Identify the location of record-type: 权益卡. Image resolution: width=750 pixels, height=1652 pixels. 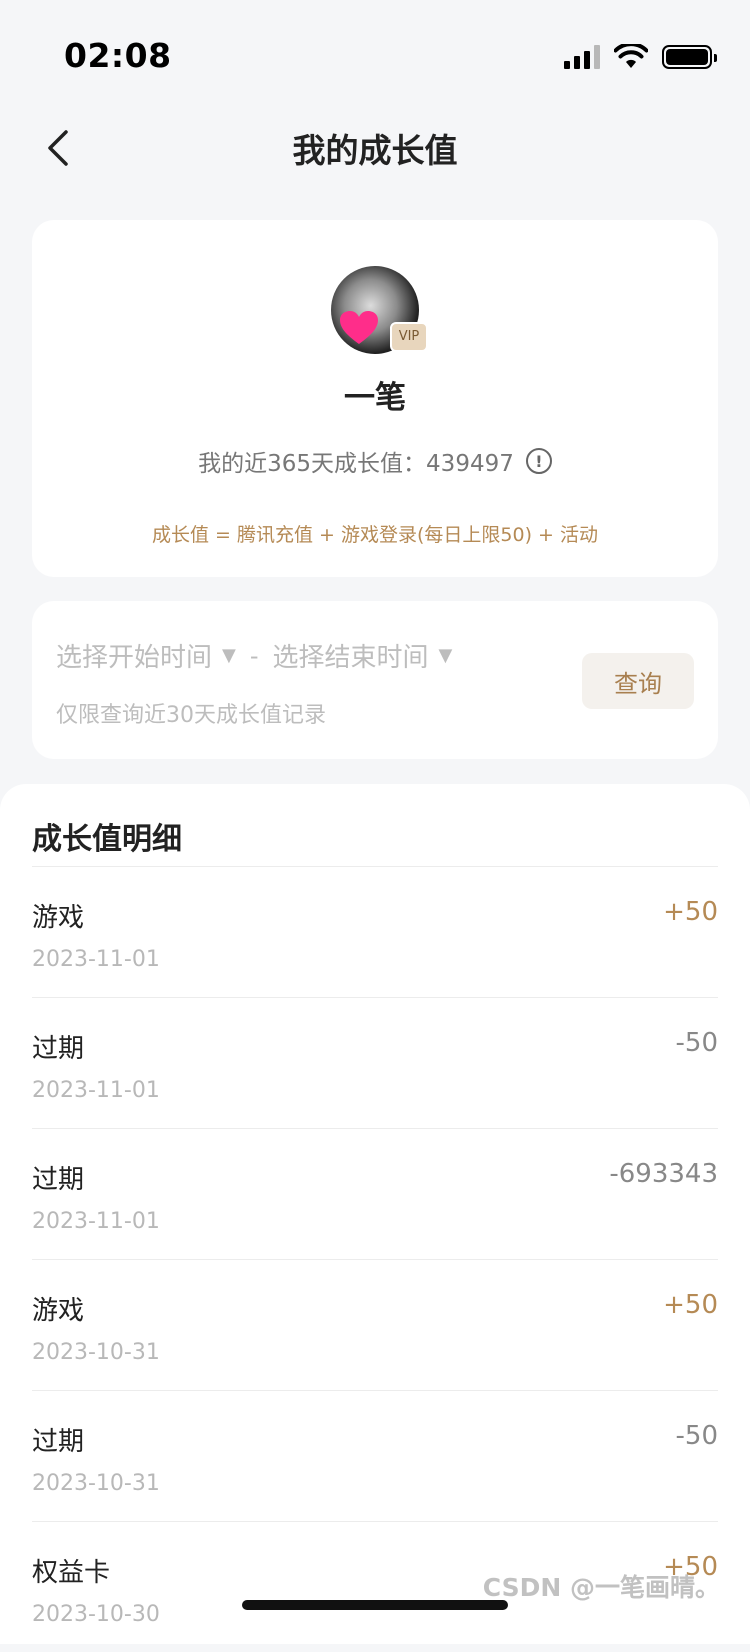
(71, 1573).